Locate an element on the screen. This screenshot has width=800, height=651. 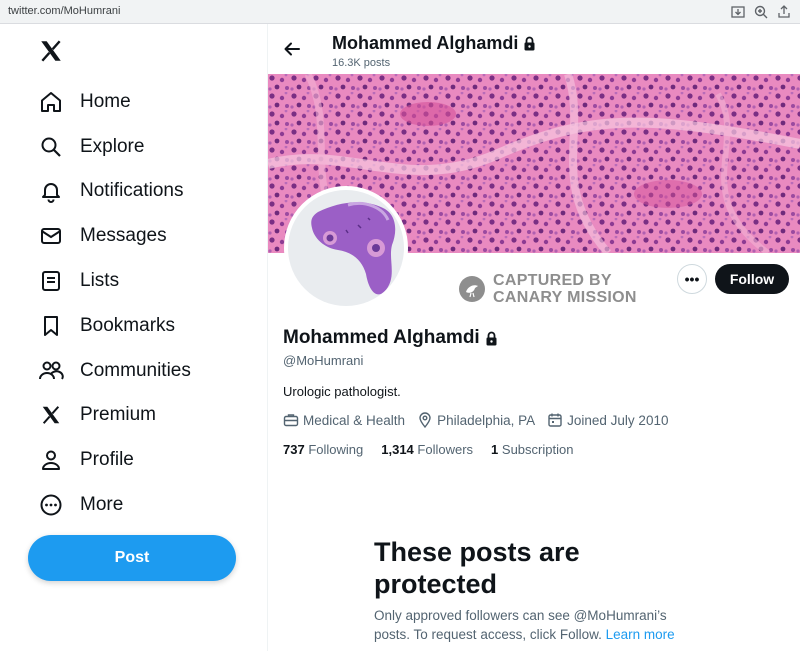
subscription-label: Subscription is located at coordinates (537, 449).